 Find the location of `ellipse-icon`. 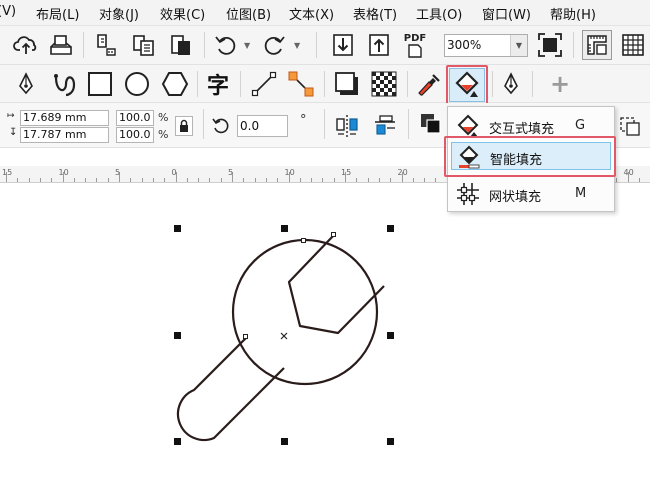

ellipse-icon is located at coordinates (137, 84).